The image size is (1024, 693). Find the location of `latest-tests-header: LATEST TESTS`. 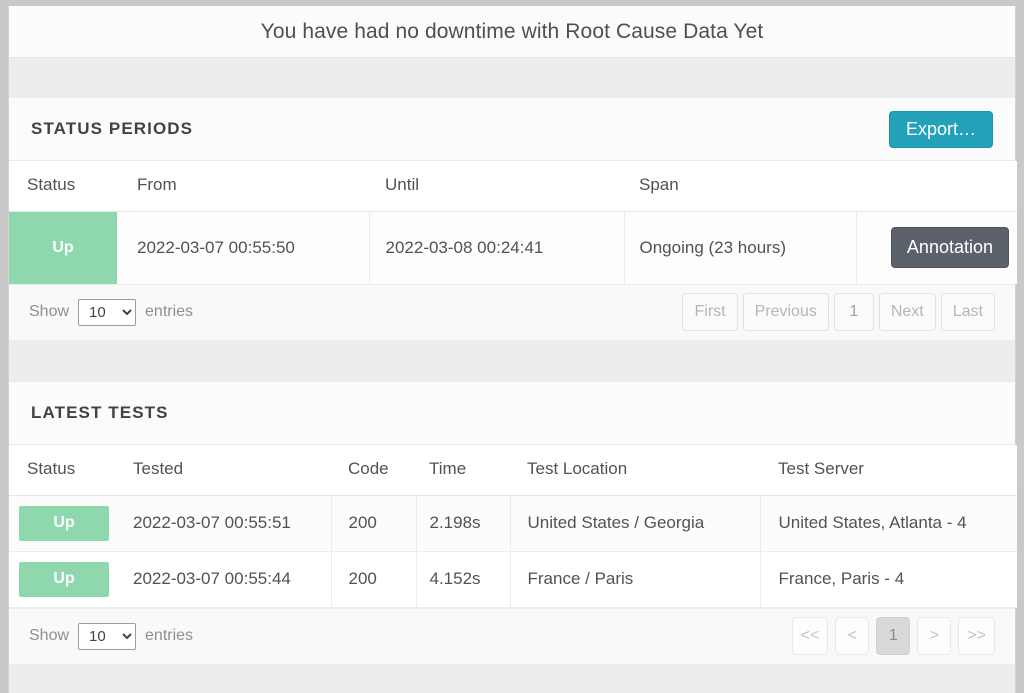

latest-tests-header: LATEST TESTS is located at coordinates (512, 413).